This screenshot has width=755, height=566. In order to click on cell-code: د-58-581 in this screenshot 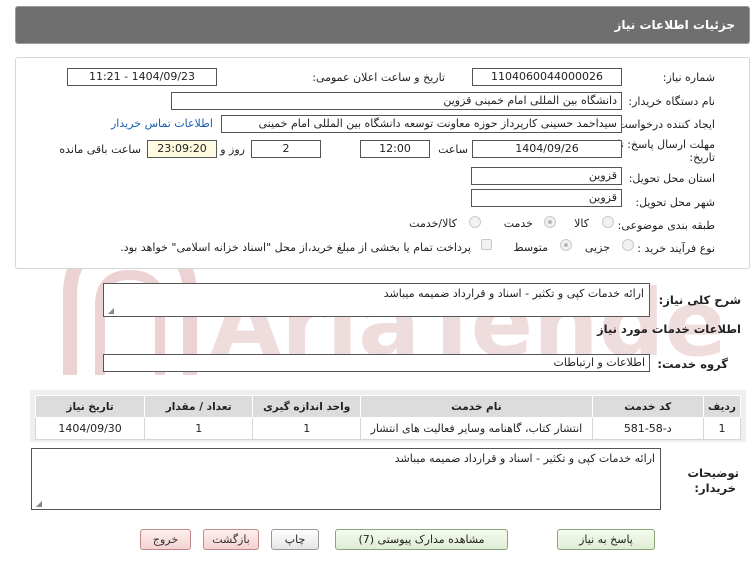, I will do `click(647, 428)`.